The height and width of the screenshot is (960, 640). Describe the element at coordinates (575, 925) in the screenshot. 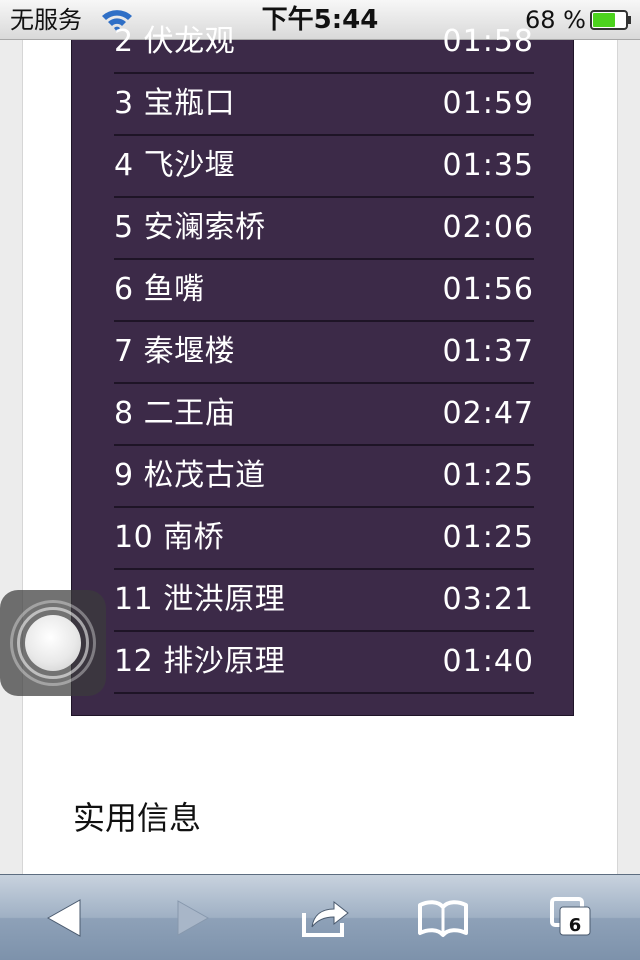

I see `tabs-count: 6` at that location.